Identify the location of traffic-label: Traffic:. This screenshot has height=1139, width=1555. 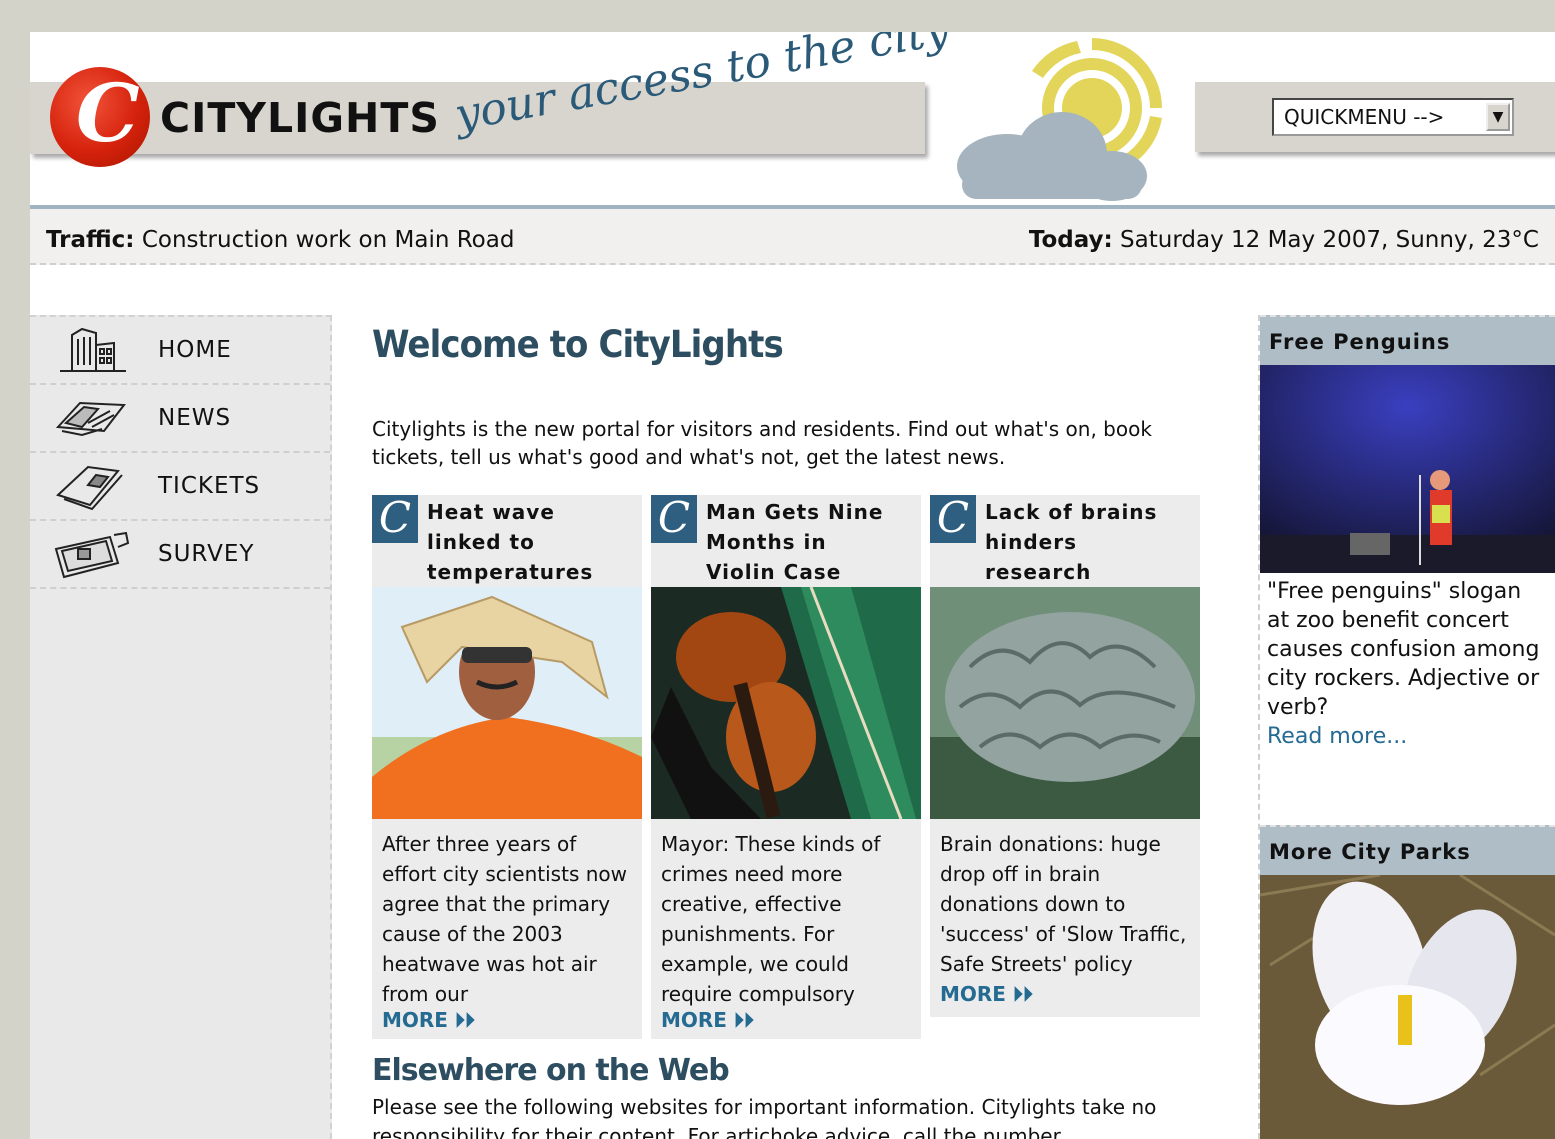
(90, 240).